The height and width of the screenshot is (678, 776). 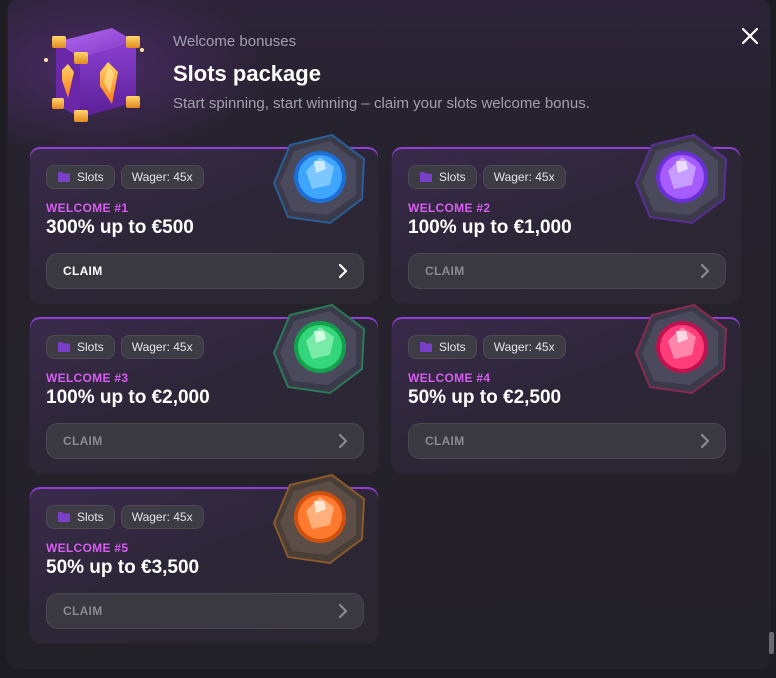 I want to click on scrollbar-thumb, so click(x=771, y=643).